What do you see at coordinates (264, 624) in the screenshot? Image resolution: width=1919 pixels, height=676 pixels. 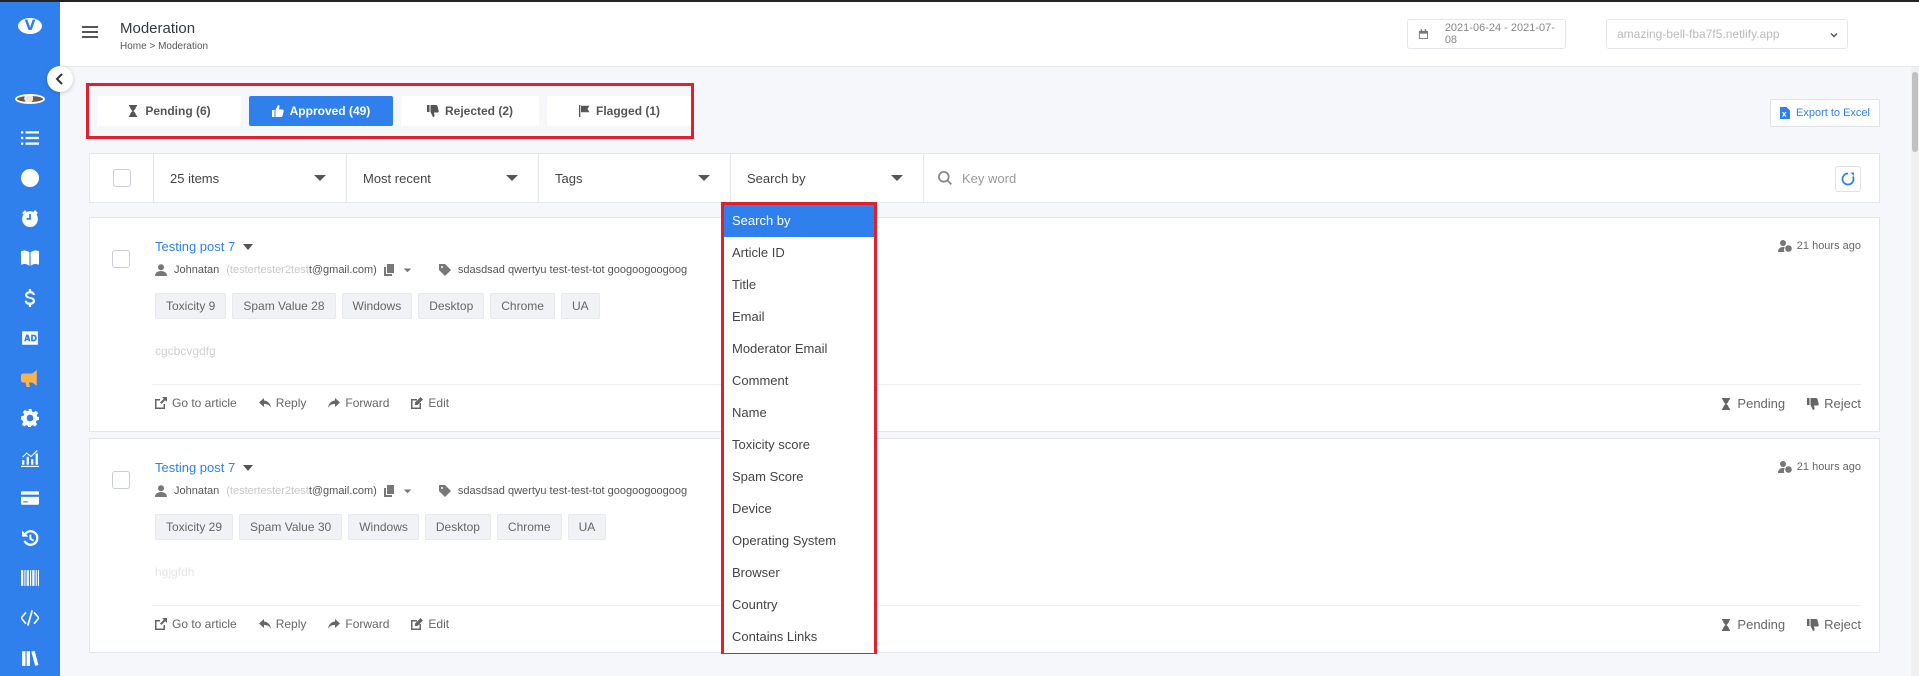 I see `reply-icon` at bounding box center [264, 624].